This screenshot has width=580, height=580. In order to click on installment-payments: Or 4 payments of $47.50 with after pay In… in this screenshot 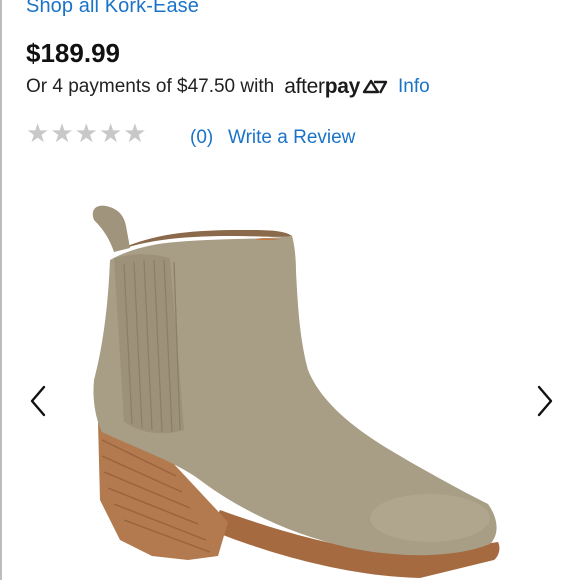, I will do `click(228, 87)`.